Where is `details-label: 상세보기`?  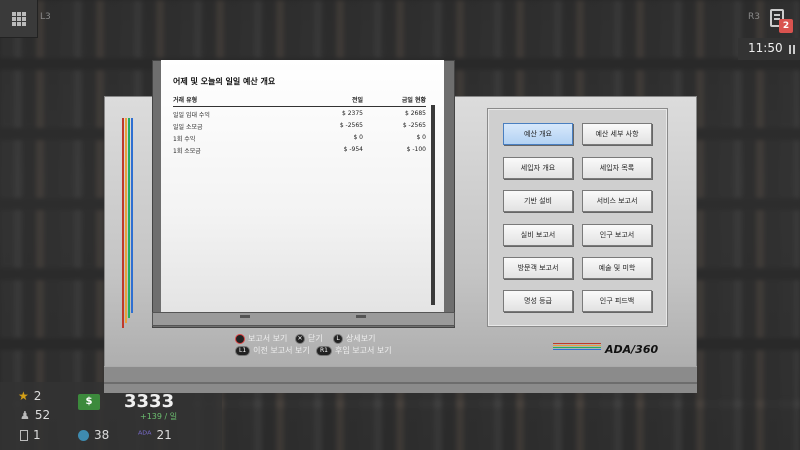
details-label: 상세보기 is located at coordinates (361, 338).